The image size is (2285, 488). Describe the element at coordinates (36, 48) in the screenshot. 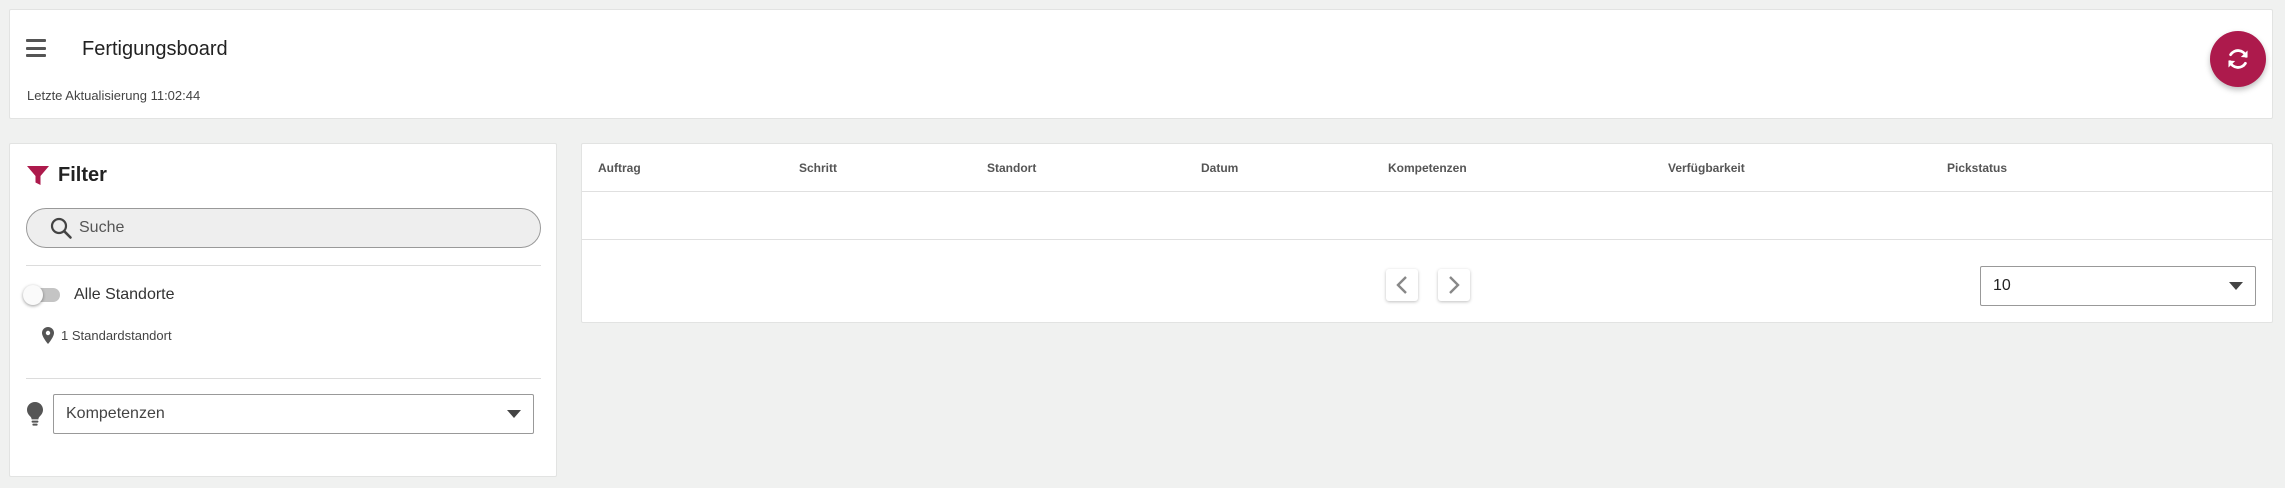

I see `hamburger-menu-icon` at that location.